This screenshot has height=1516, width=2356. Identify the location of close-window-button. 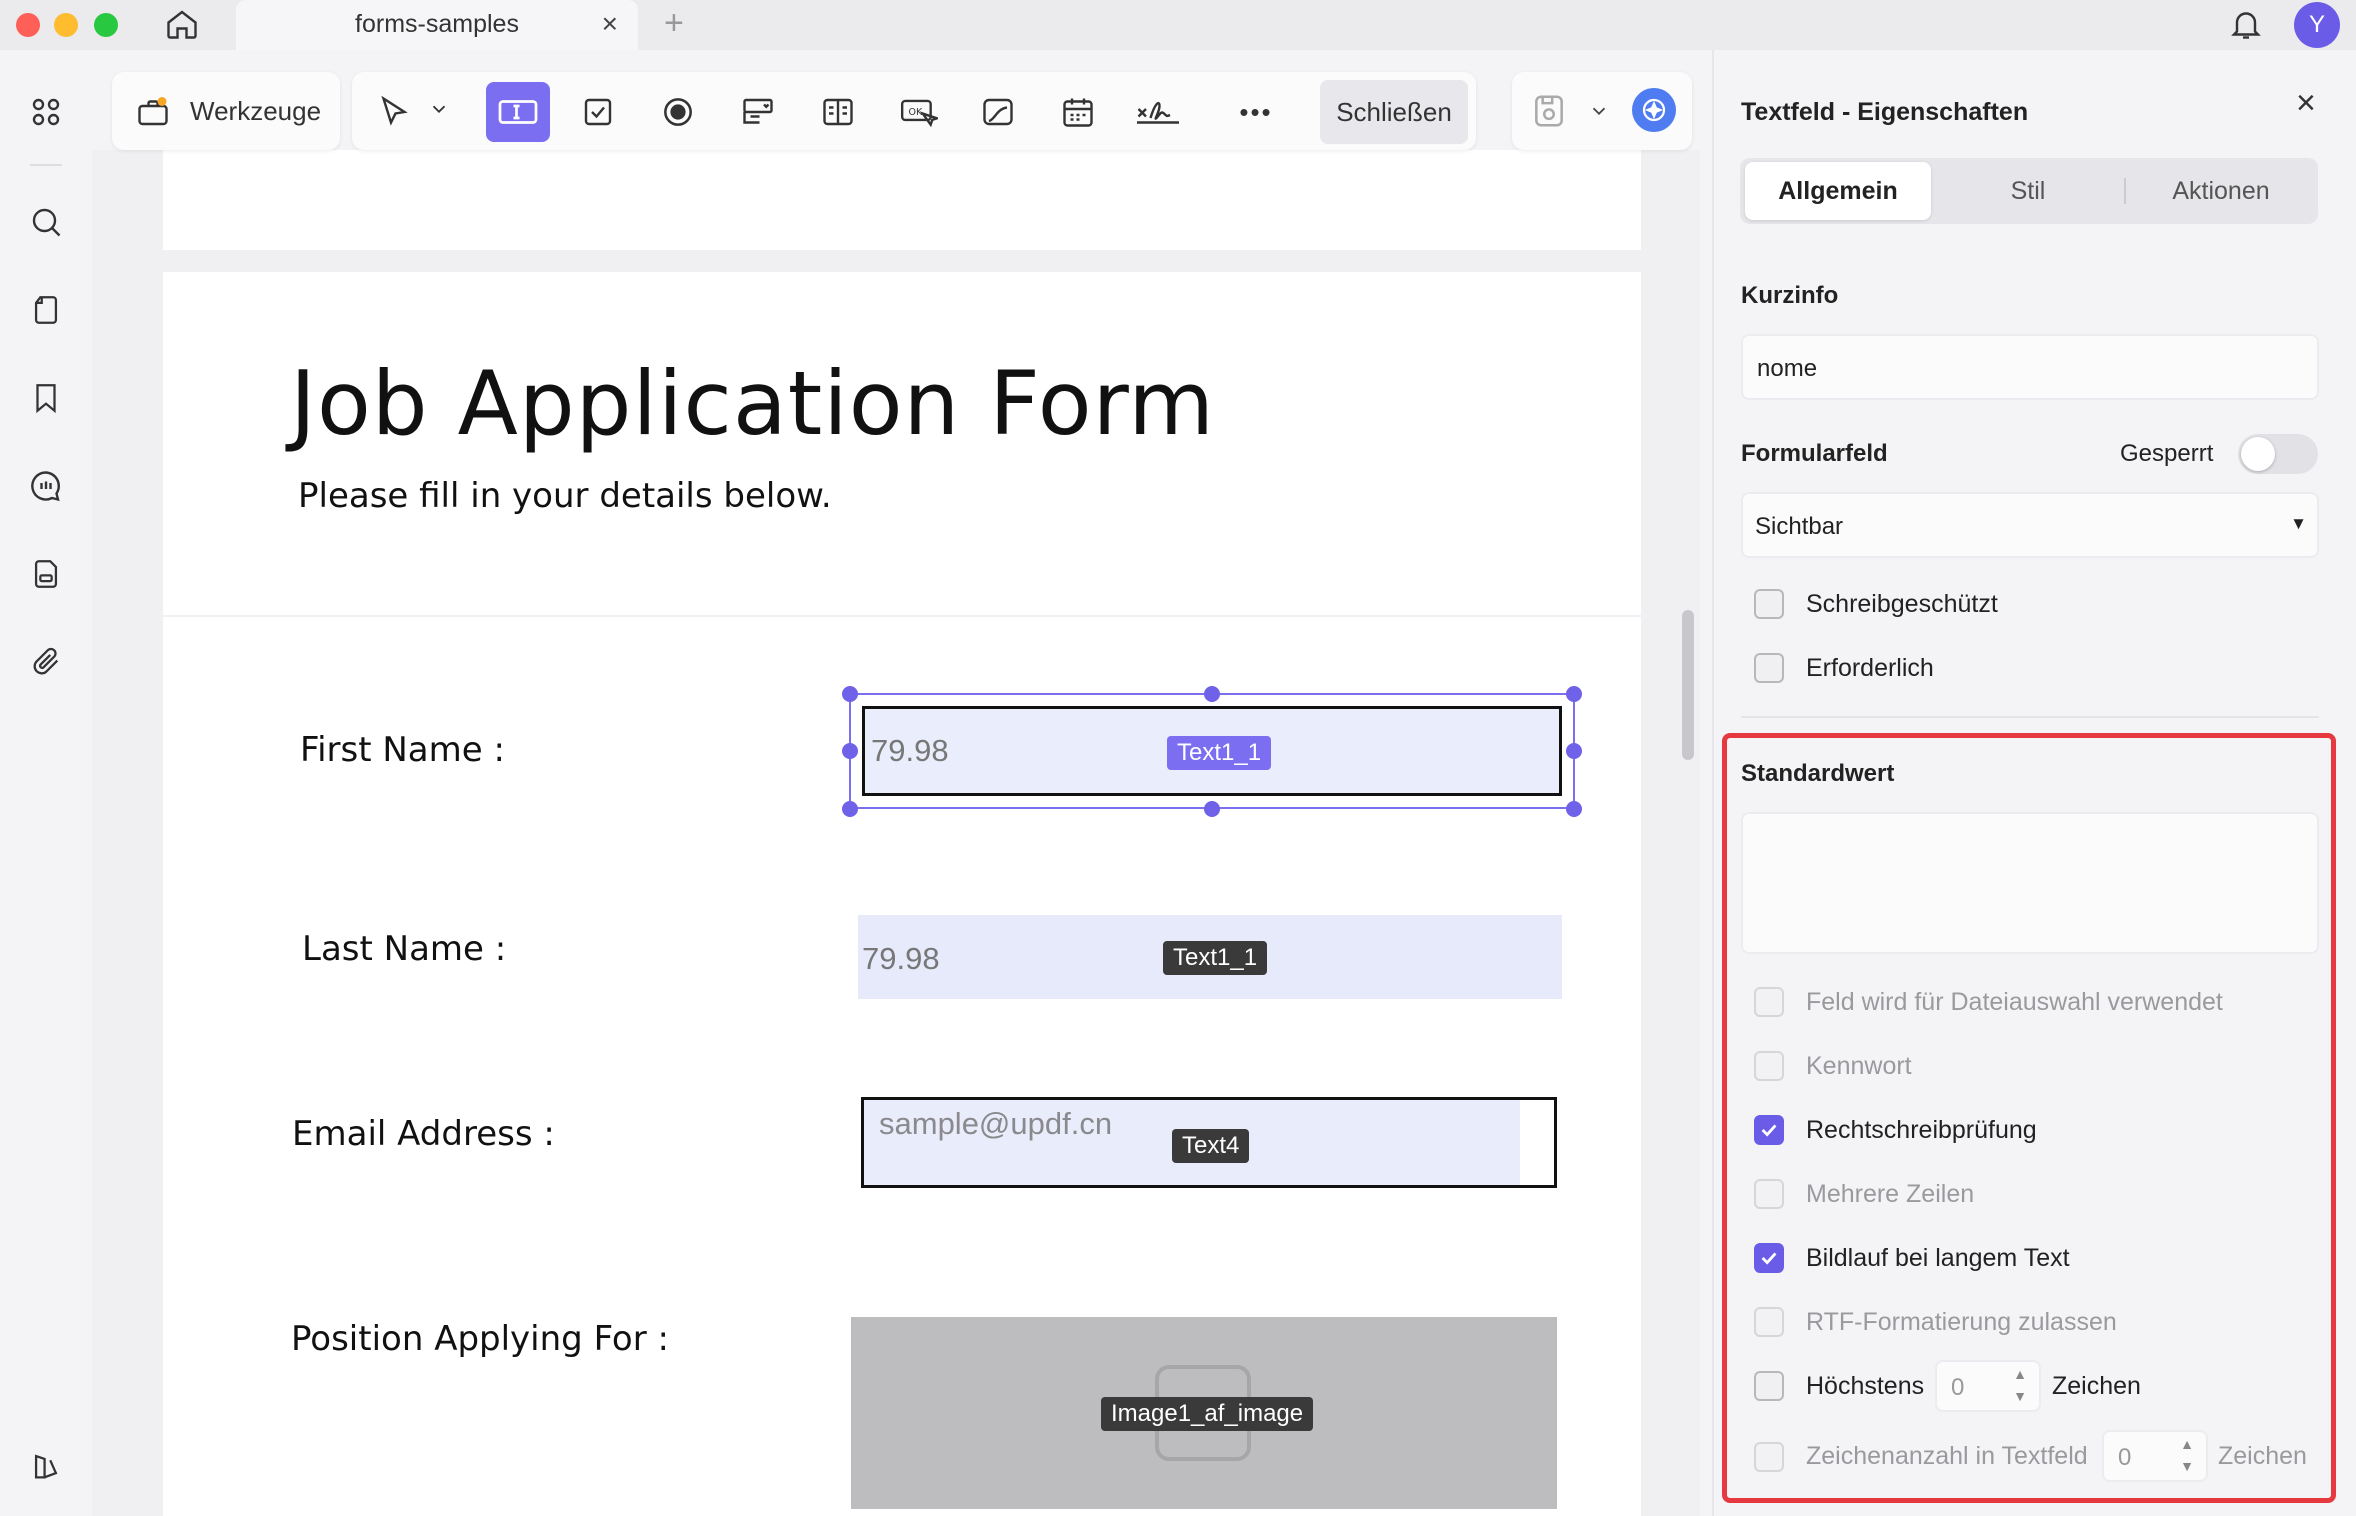
(28, 25).